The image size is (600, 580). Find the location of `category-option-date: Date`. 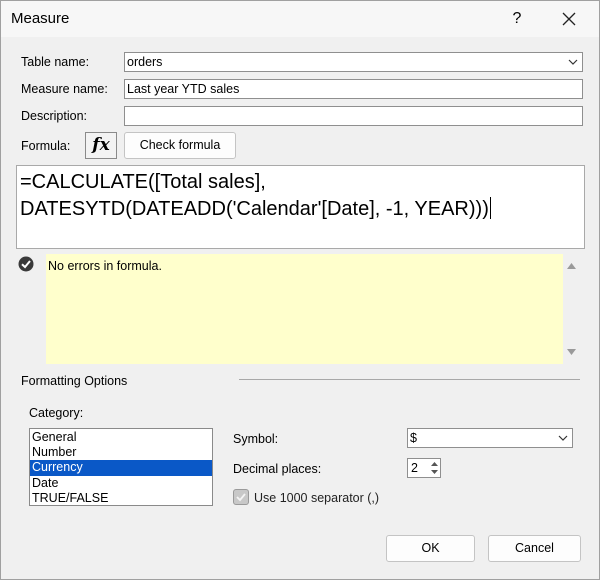

category-option-date: Date is located at coordinates (121, 483).